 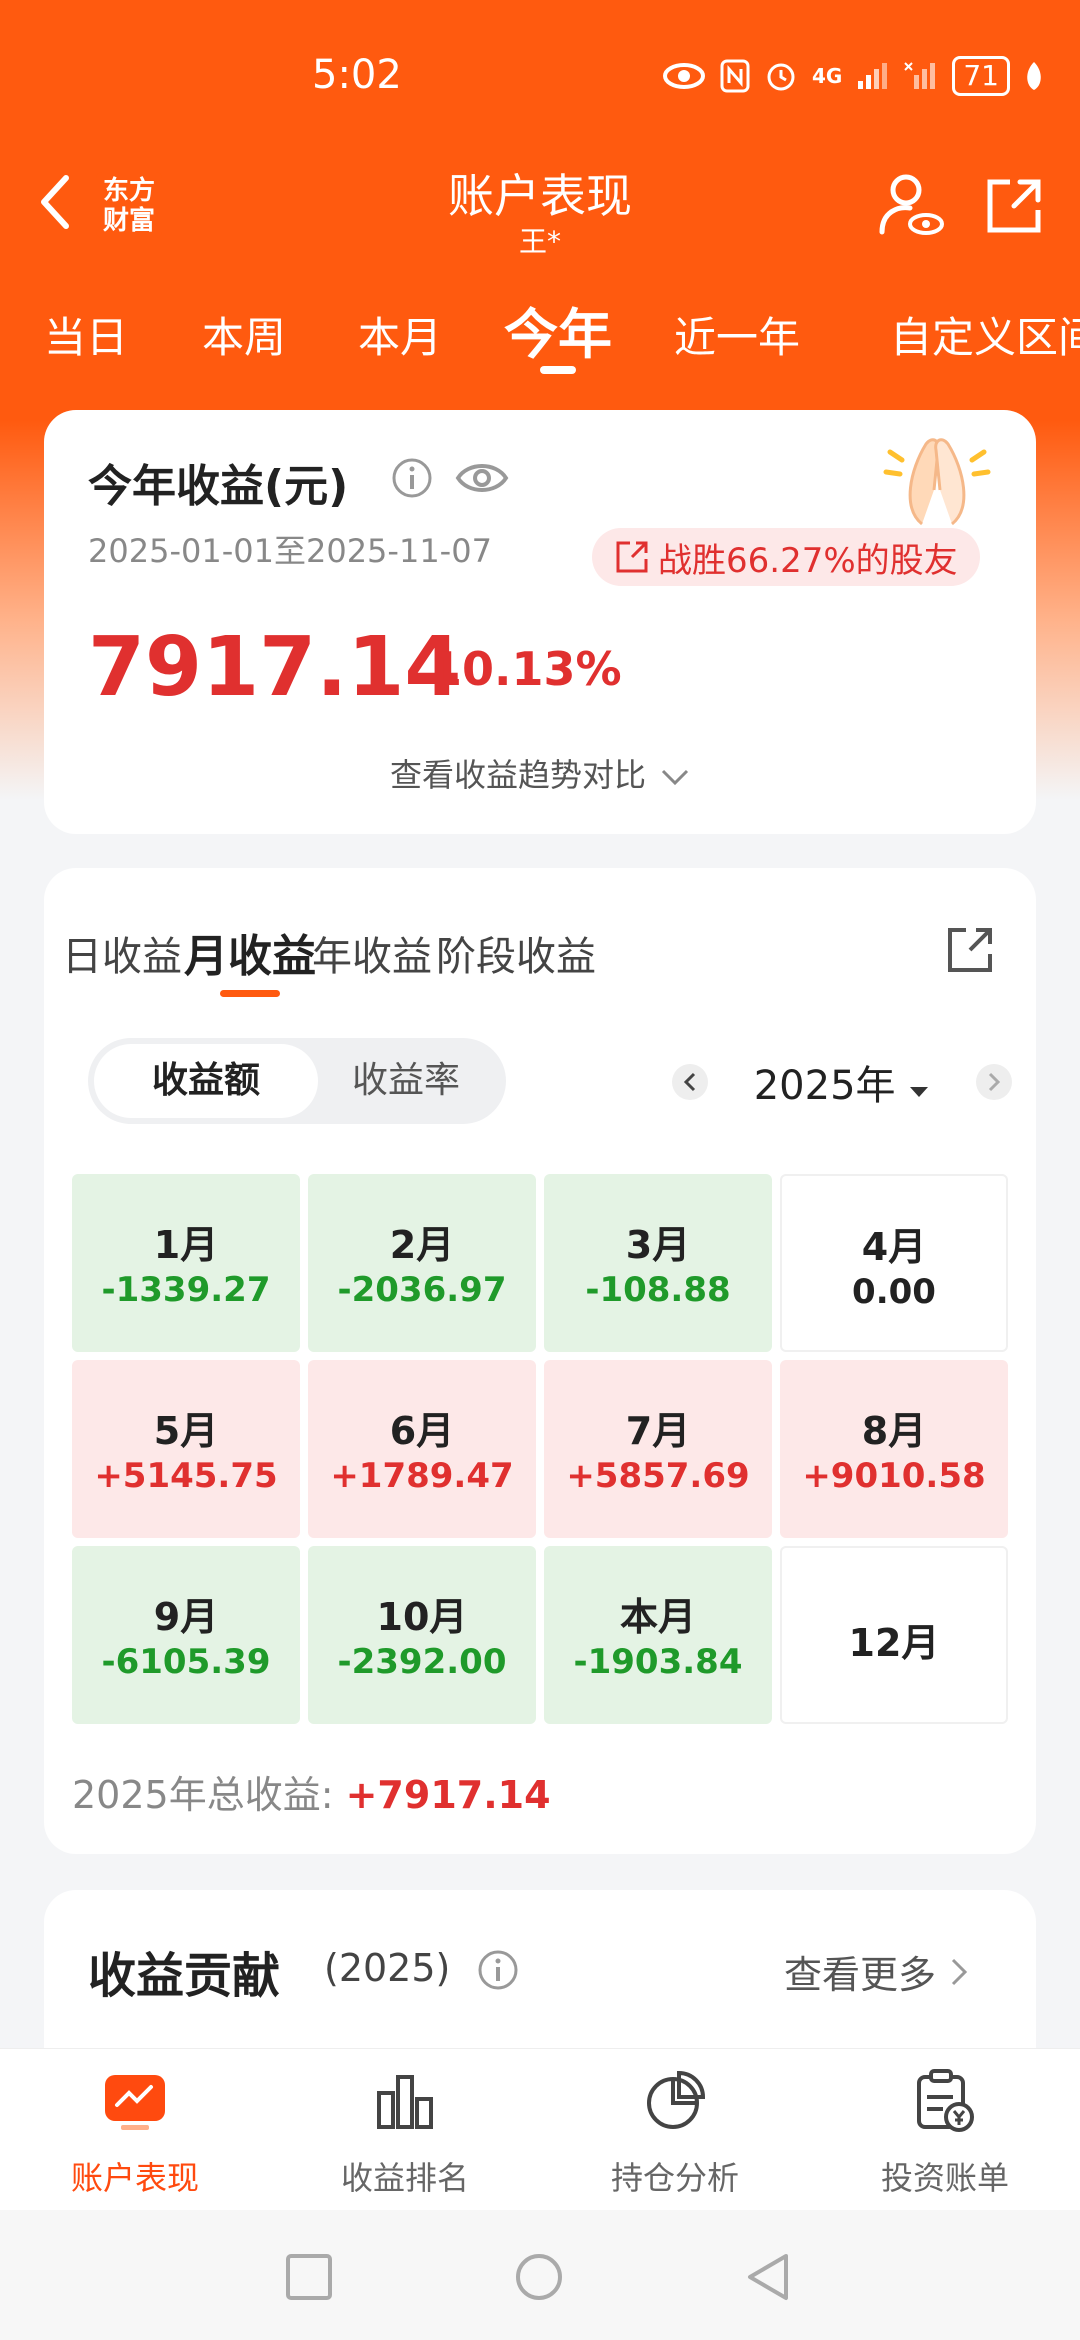 I want to click on status-icons: 4G 71, so click(x=853, y=76).